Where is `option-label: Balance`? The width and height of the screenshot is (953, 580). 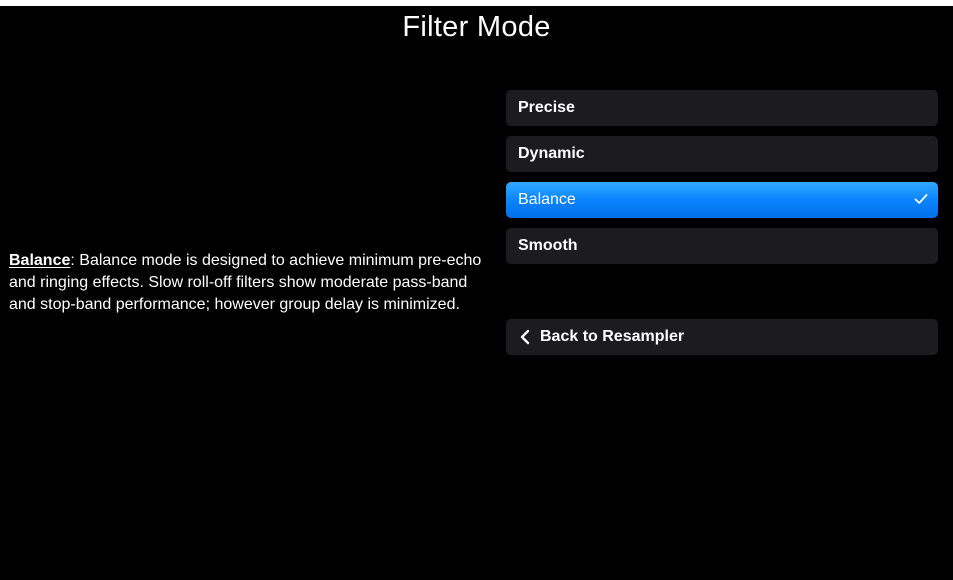
option-label: Balance is located at coordinates (547, 199).